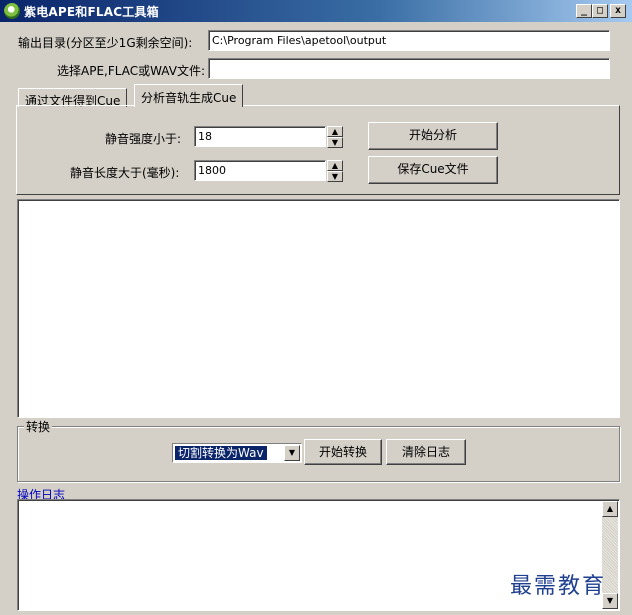  I want to click on watermark: 最需教育, so click(558, 586).